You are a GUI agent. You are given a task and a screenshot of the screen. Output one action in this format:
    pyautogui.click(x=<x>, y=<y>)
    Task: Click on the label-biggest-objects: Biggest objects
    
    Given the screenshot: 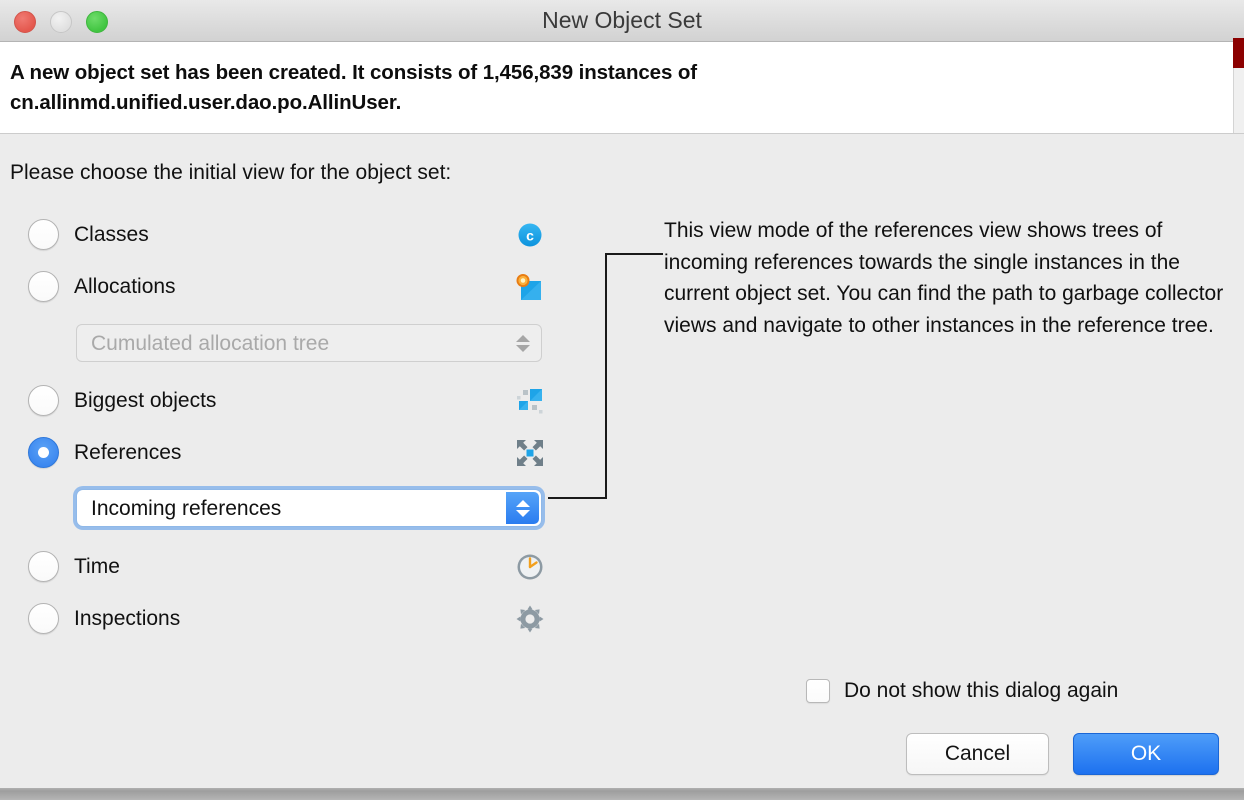 What is the action you would take?
    pyautogui.click(x=145, y=400)
    